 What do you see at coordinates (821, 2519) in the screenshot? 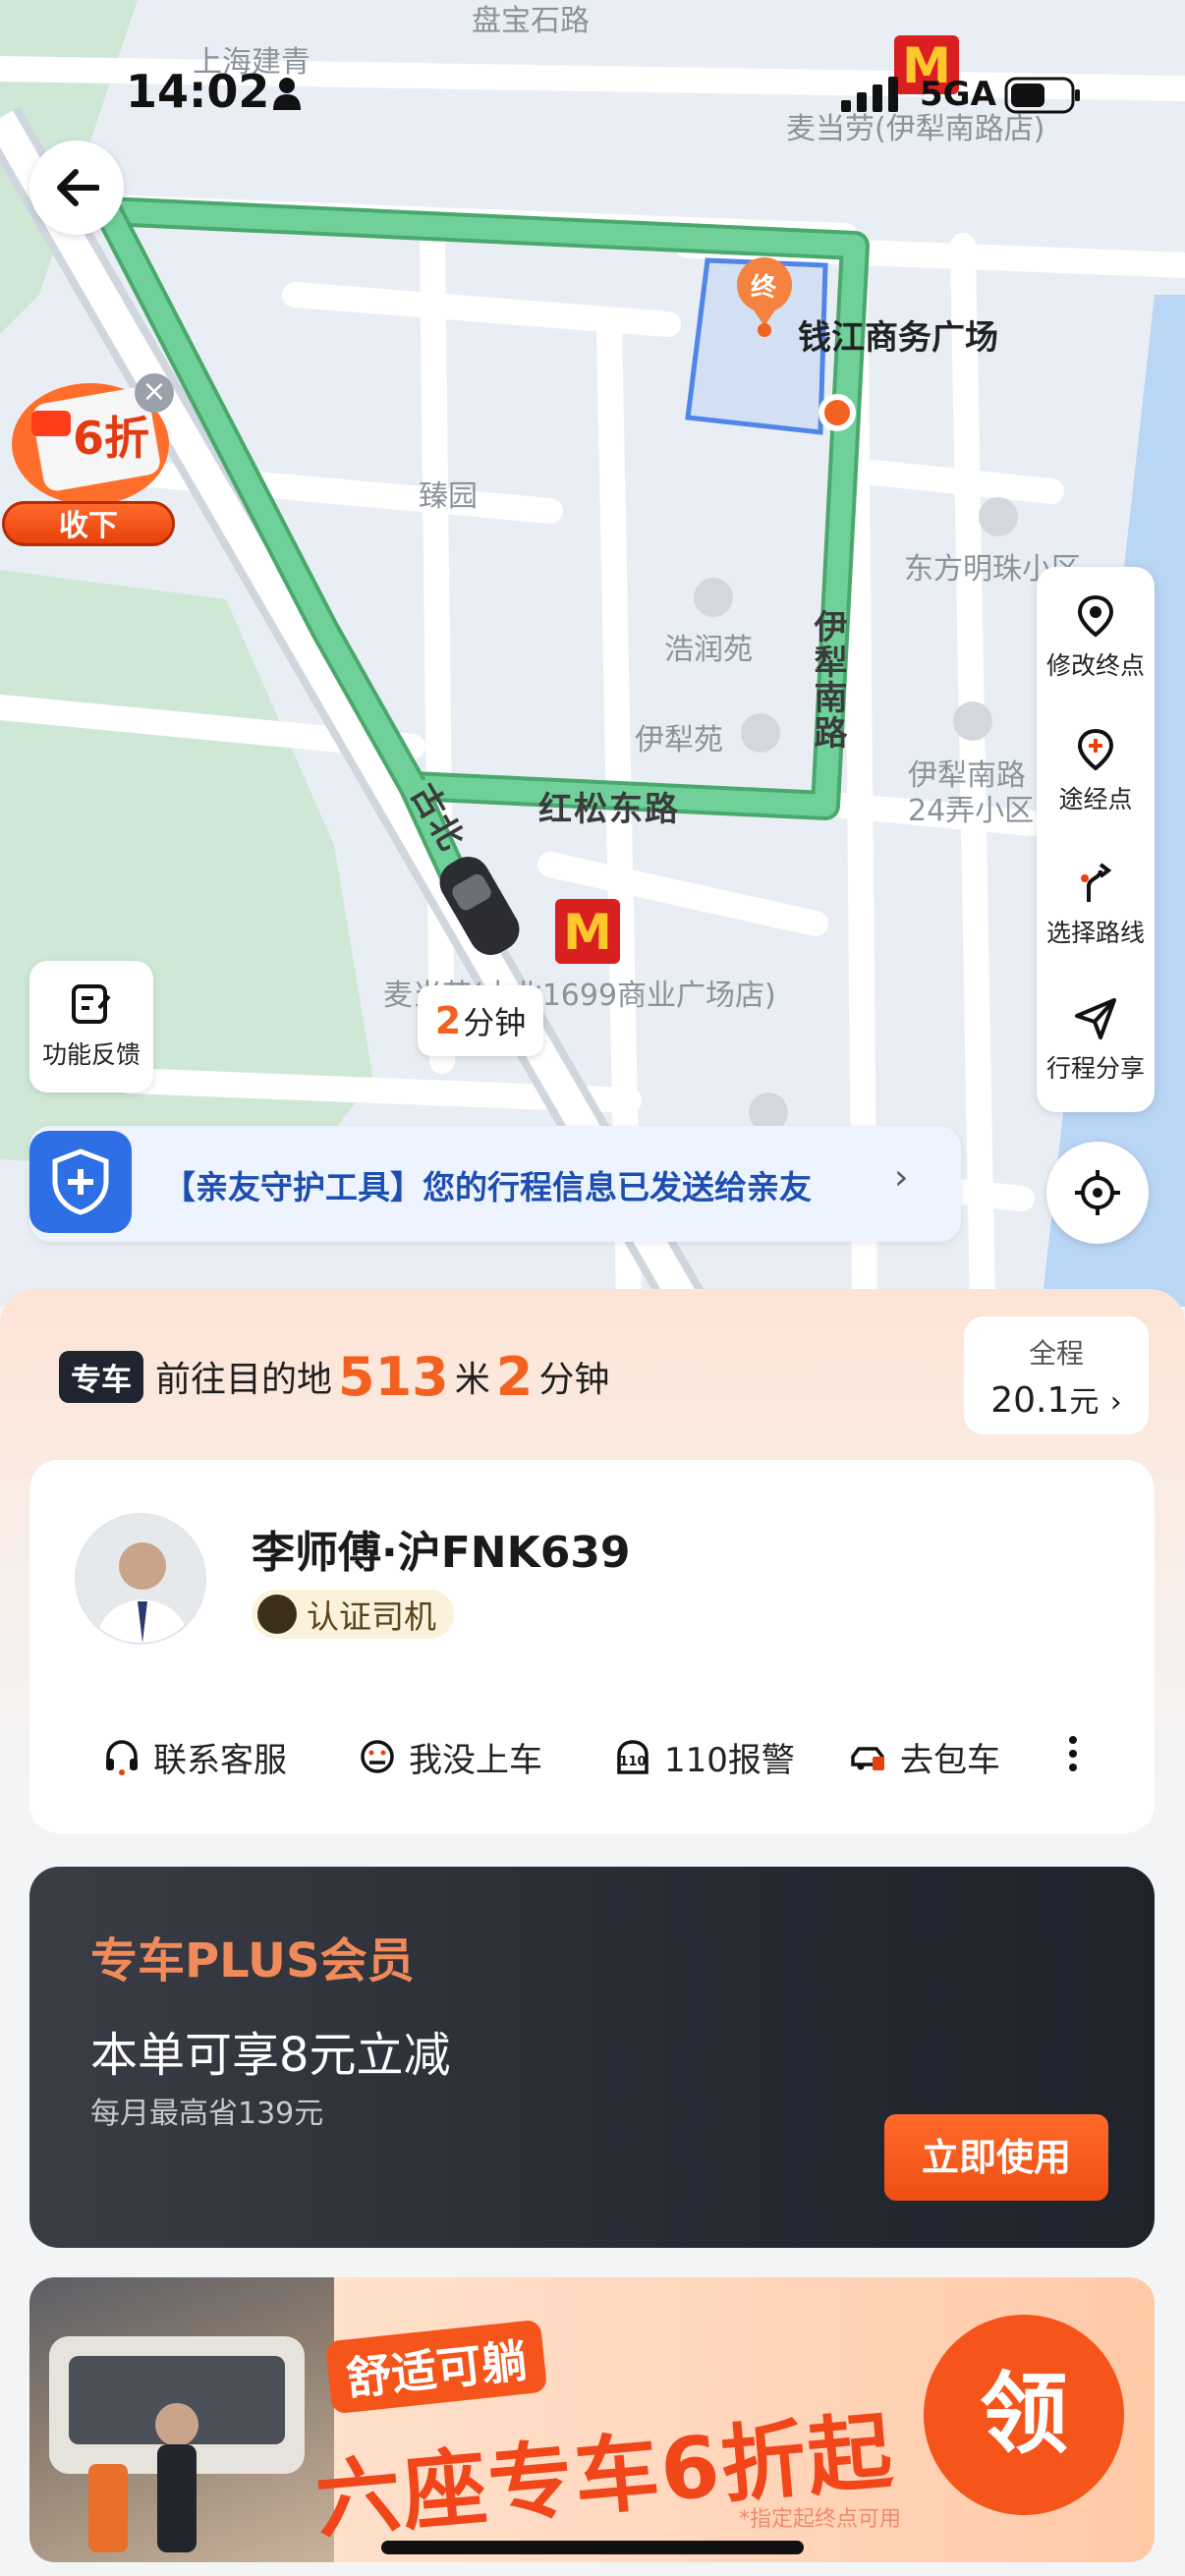
I see `banner-note: *指定起终点可用` at bounding box center [821, 2519].